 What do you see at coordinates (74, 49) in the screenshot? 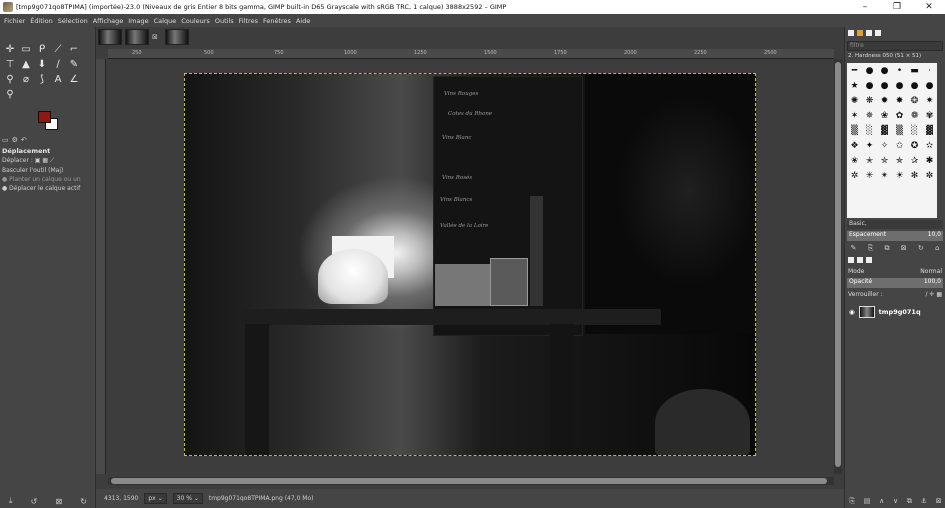
I see `crop-icon: ⌐` at bounding box center [74, 49].